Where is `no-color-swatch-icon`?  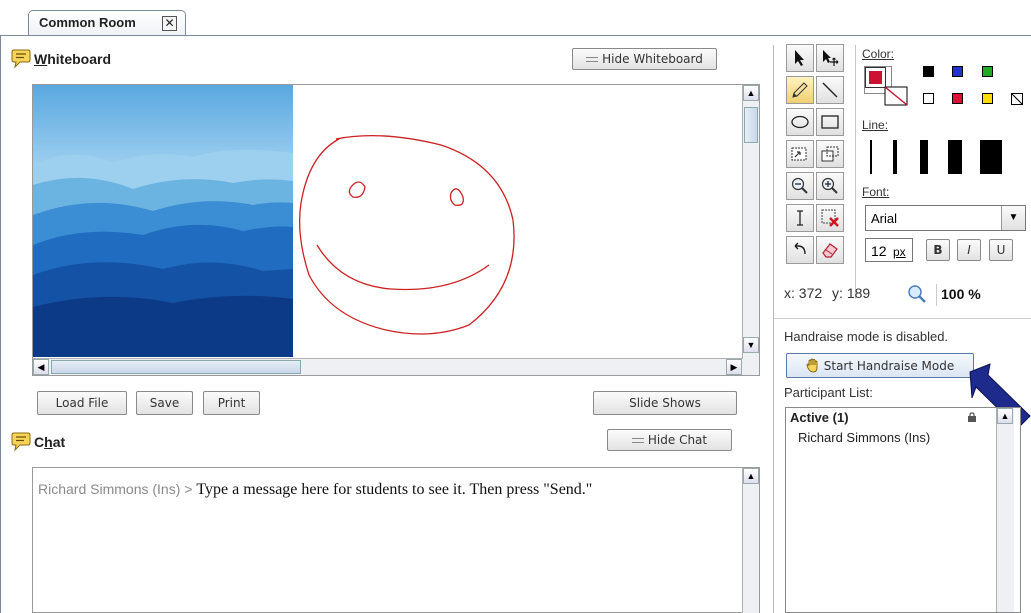
no-color-swatch-icon is located at coordinates (1017, 99).